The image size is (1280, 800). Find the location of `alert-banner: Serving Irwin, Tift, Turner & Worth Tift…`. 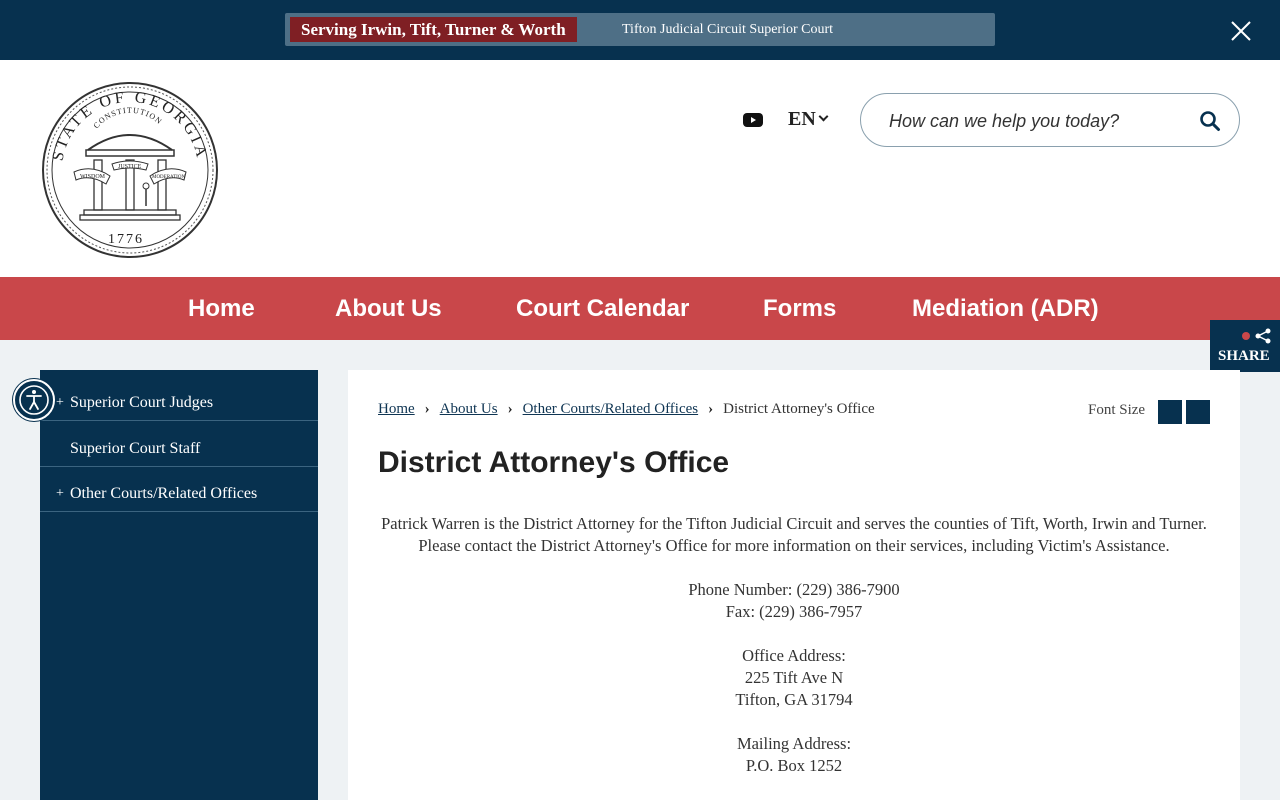

alert-banner: Serving Irwin, Tift, Turner & Worth Tift… is located at coordinates (640, 29).